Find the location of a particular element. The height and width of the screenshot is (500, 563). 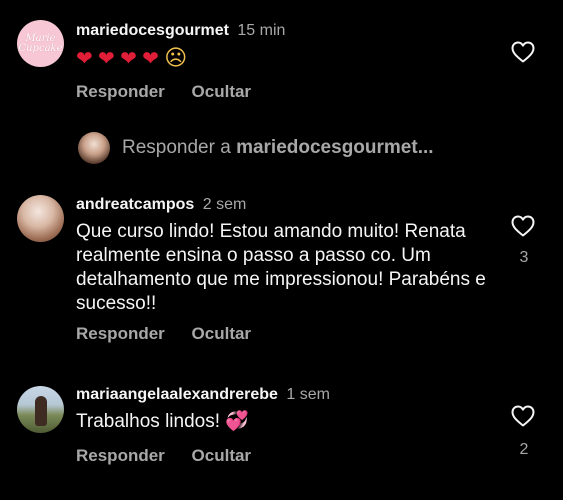

username: mariedocesgourmet is located at coordinates (152, 30).